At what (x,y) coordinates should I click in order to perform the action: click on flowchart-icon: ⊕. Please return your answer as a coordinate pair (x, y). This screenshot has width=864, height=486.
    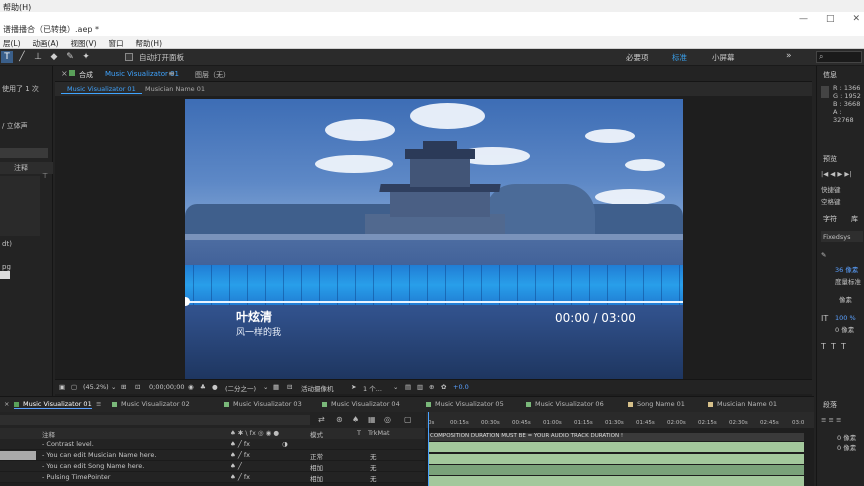
    Looking at the image, I should click on (431, 387).